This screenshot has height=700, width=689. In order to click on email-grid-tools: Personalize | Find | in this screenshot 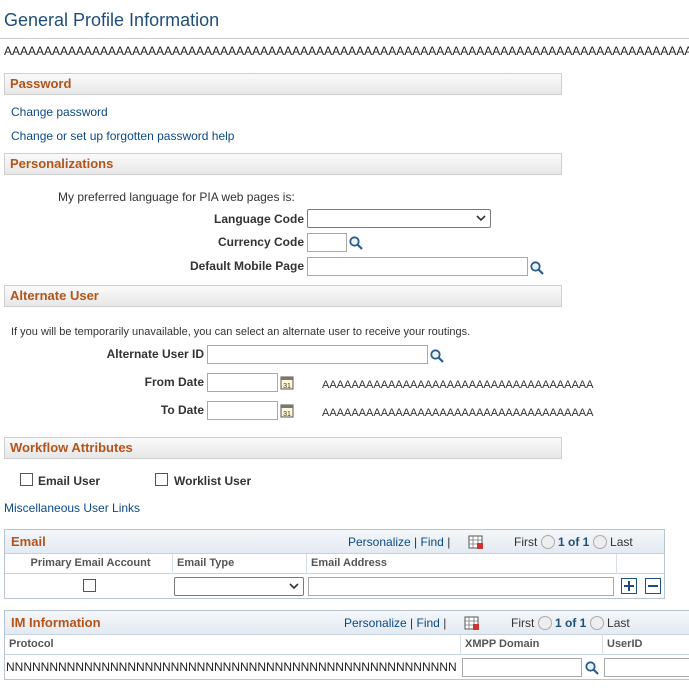, I will do `click(399, 542)`.